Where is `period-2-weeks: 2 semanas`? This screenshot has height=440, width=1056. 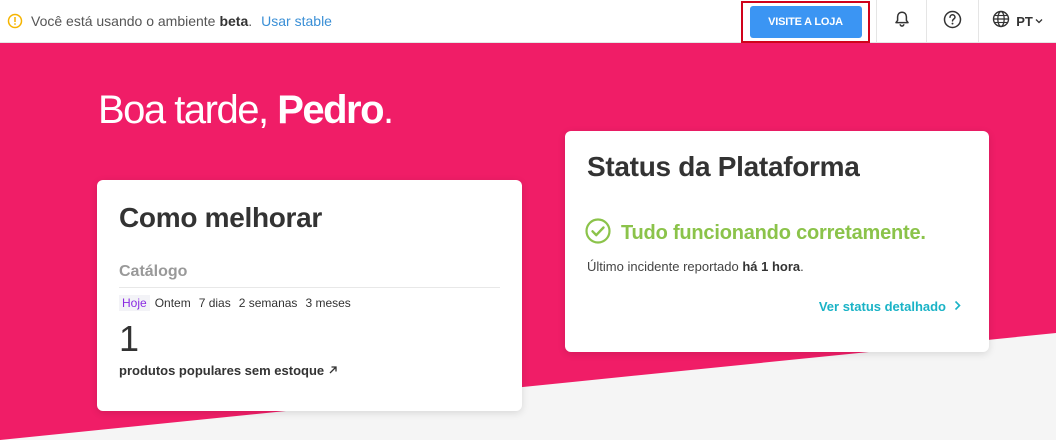 period-2-weeks: 2 semanas is located at coordinates (268, 303).